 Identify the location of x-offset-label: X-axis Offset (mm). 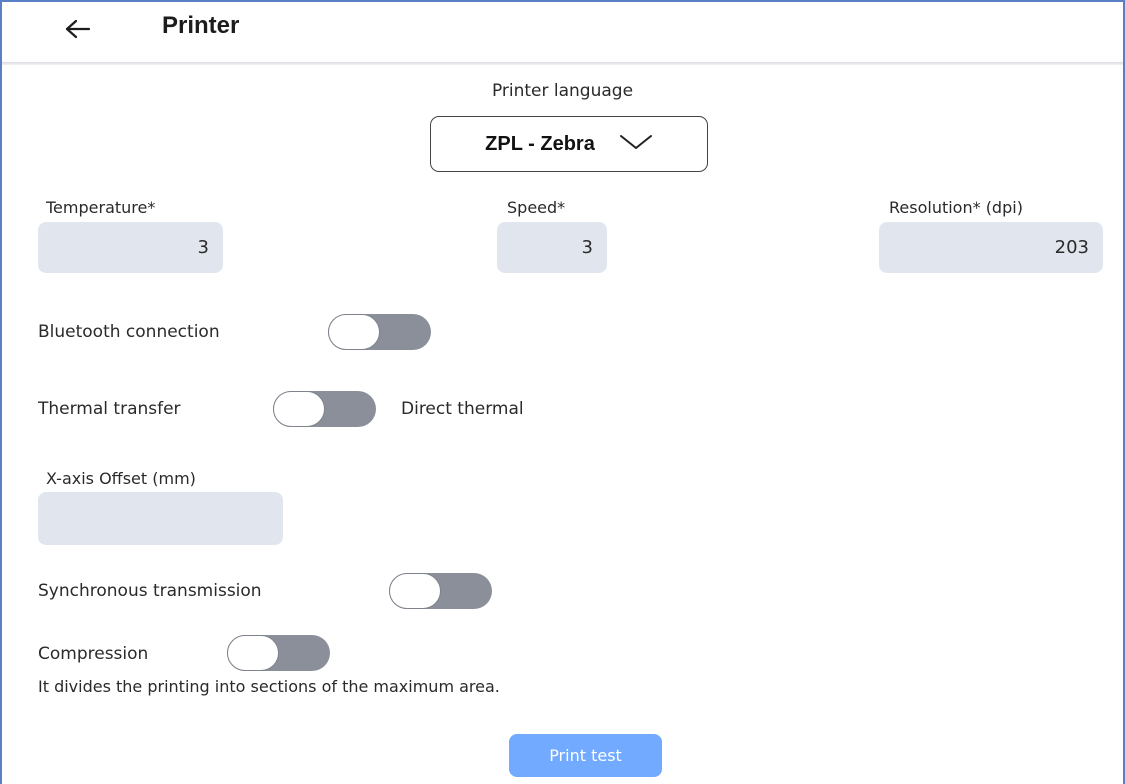
(121, 478).